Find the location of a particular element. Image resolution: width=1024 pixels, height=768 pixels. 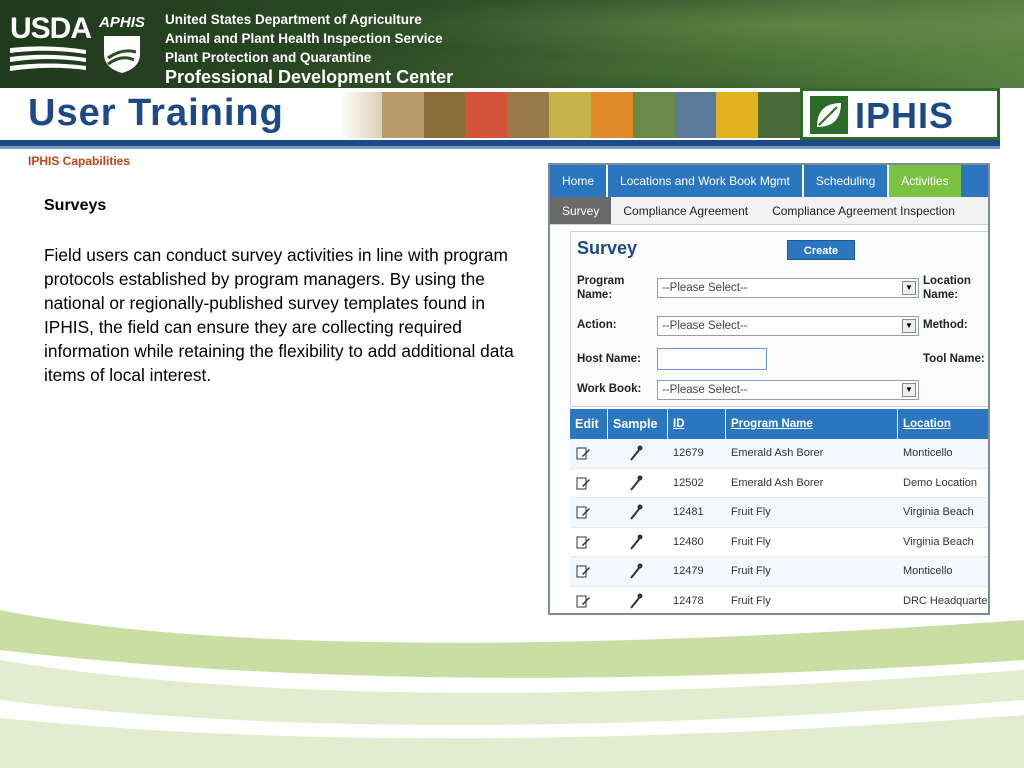

tab-activities: Activities is located at coordinates (925, 181).